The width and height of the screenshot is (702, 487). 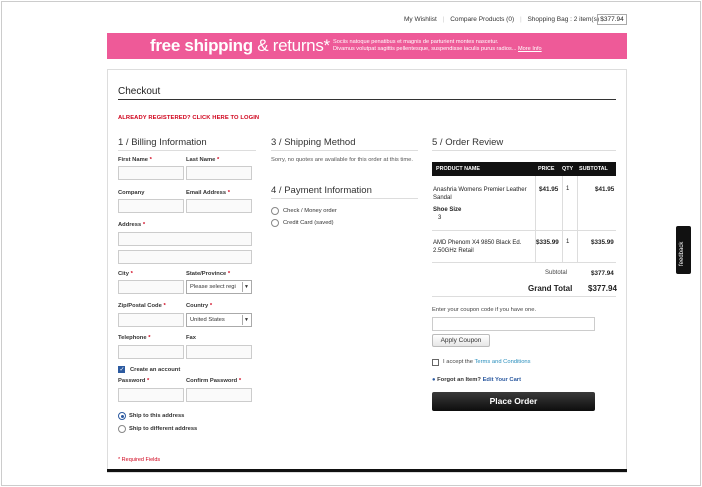 I want to click on ship-to-different-address-radio, so click(x=122, y=429).